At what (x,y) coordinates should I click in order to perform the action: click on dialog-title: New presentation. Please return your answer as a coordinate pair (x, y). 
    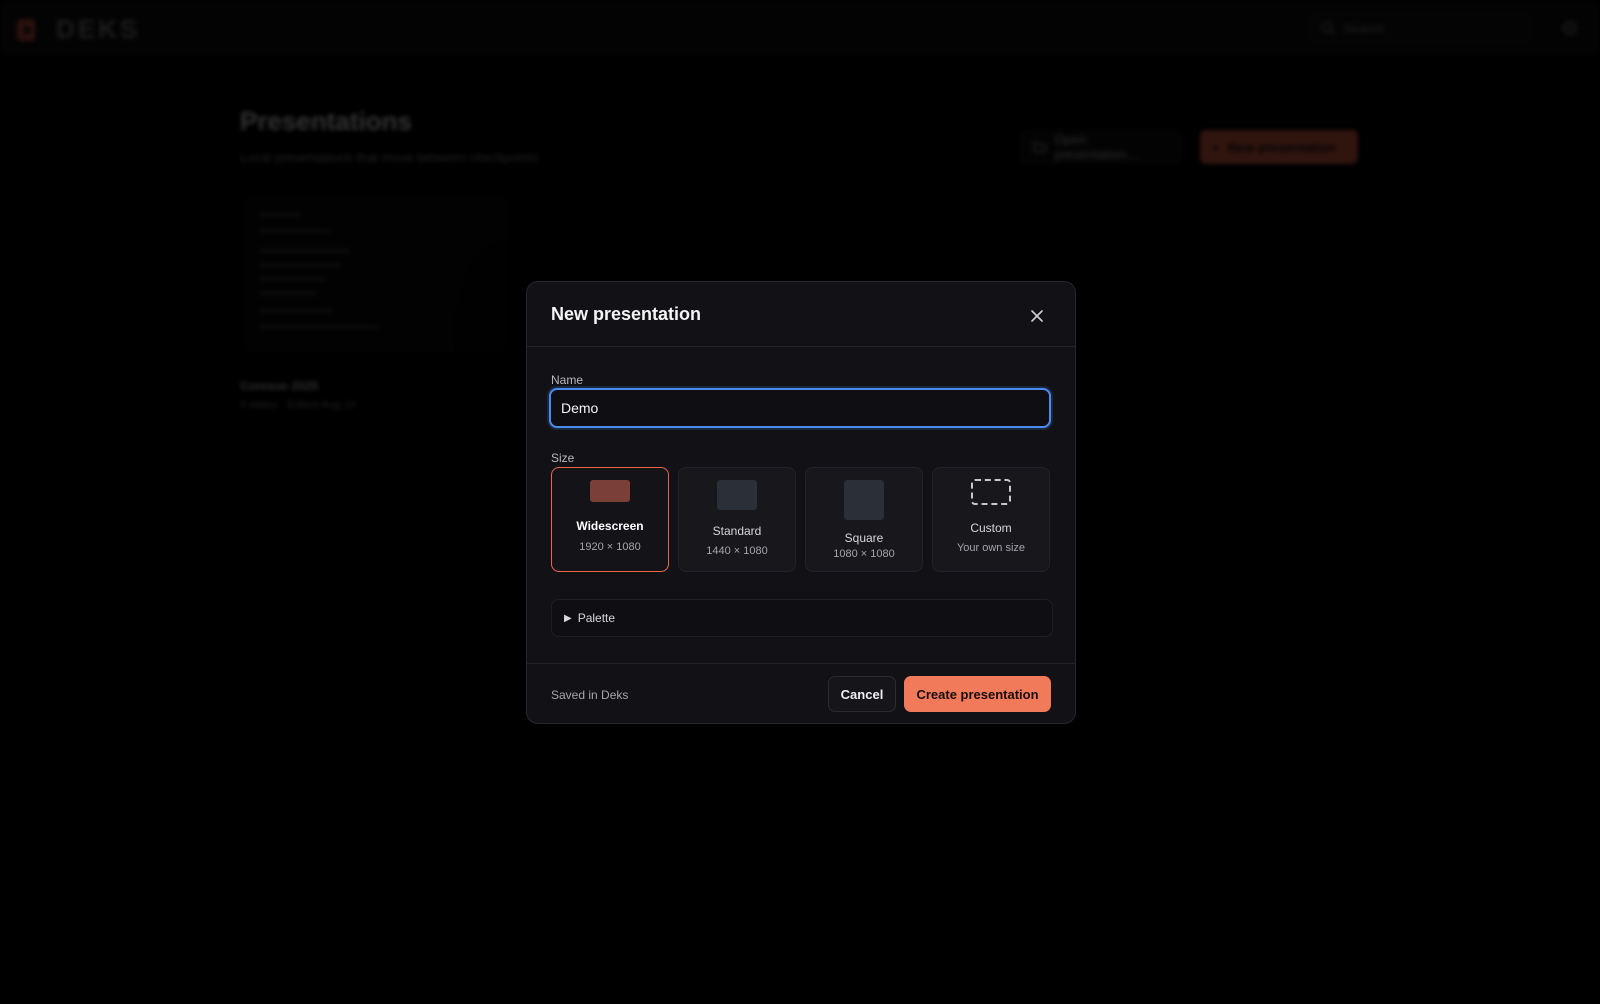
    Looking at the image, I should click on (626, 314).